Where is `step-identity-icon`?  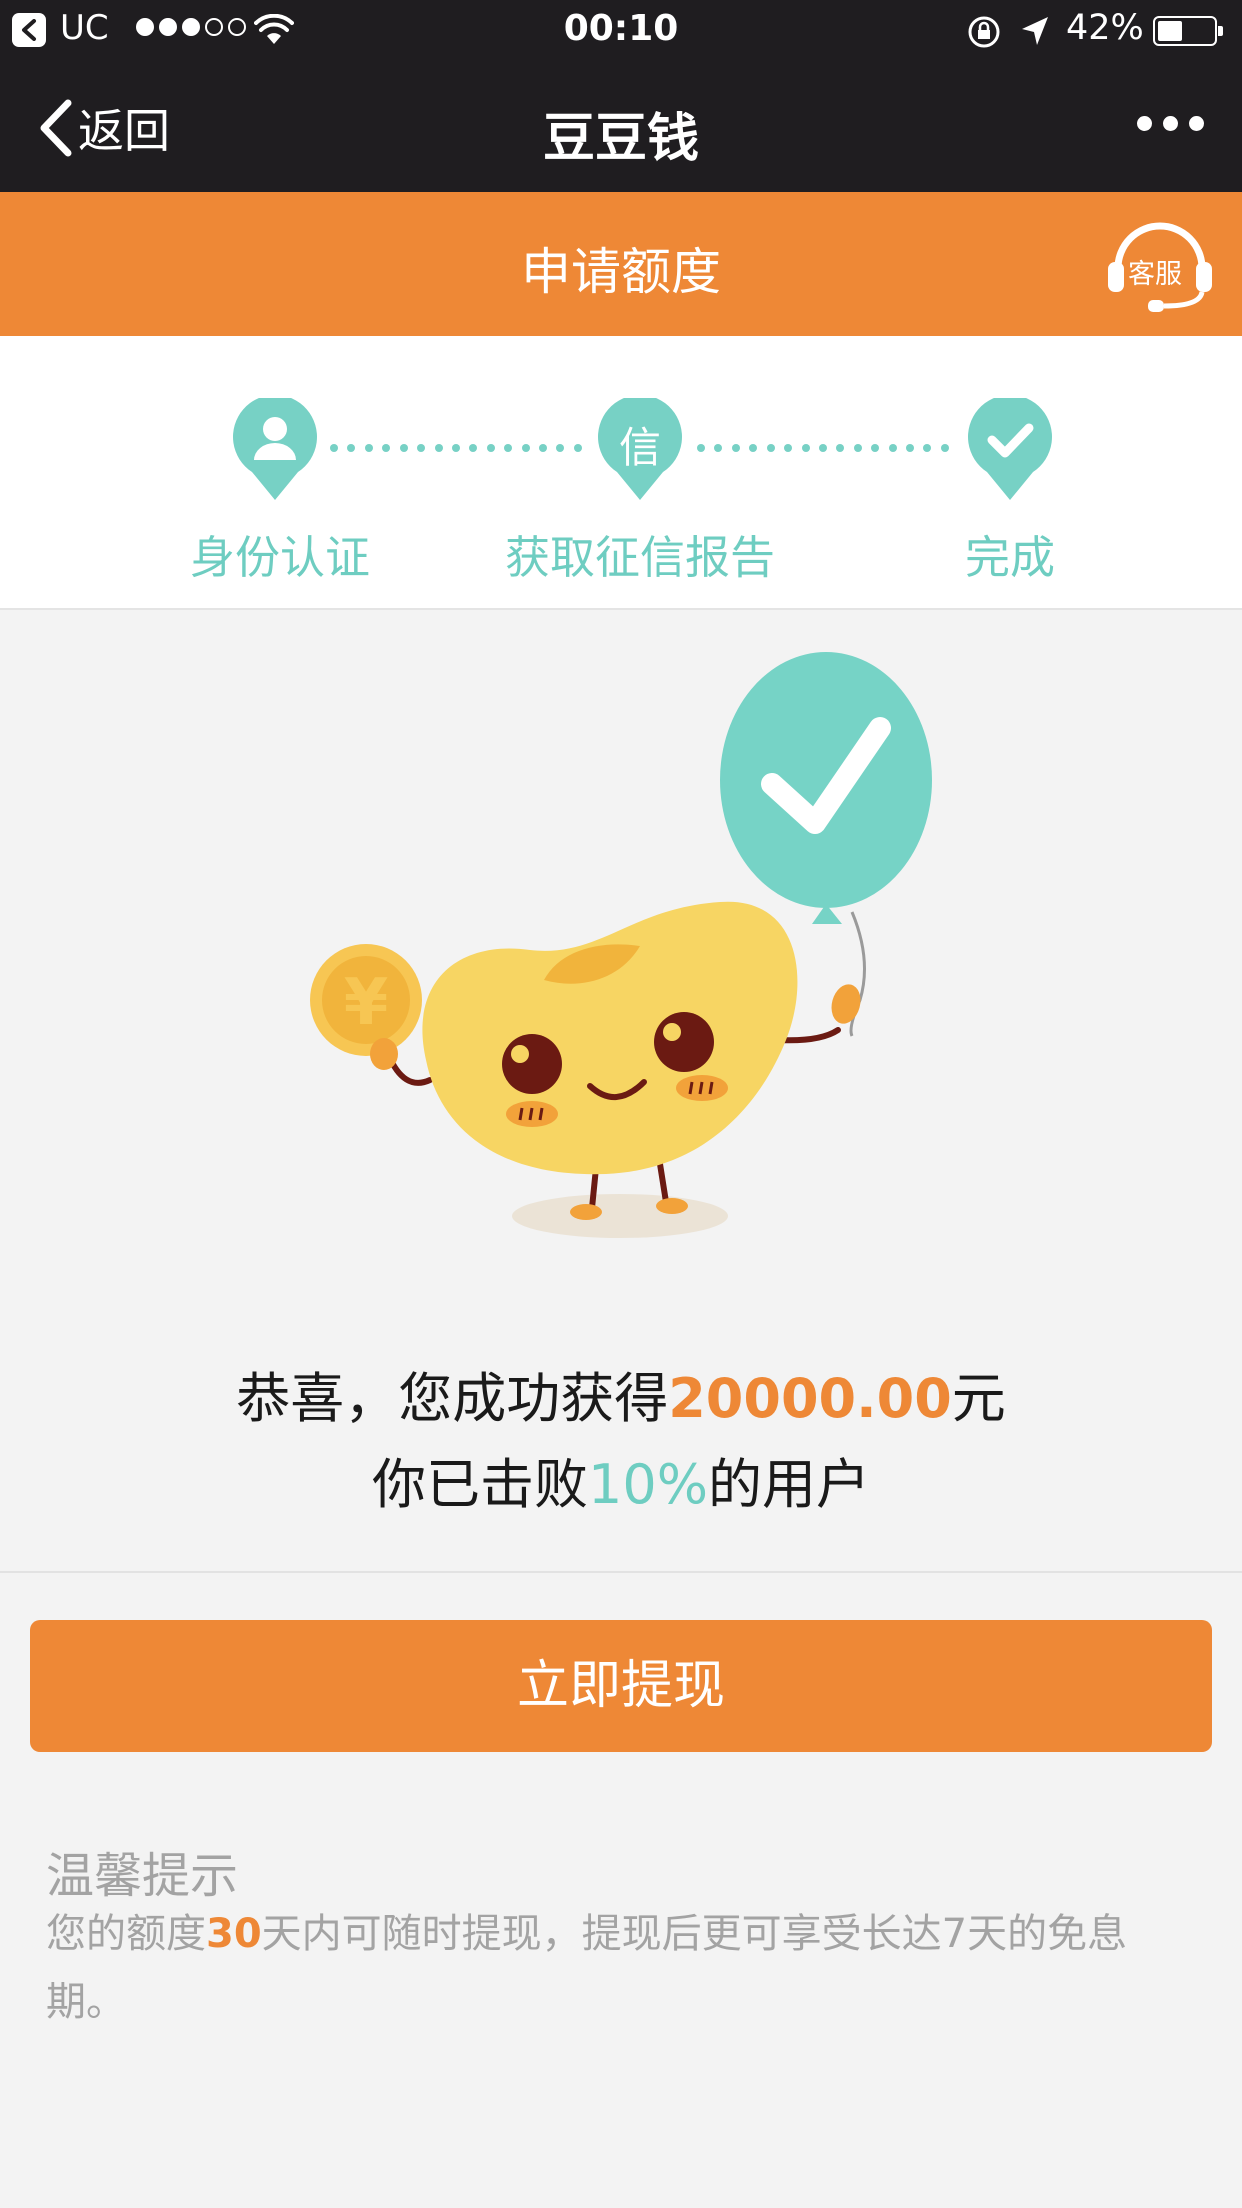
step-identity-icon is located at coordinates (275, 449).